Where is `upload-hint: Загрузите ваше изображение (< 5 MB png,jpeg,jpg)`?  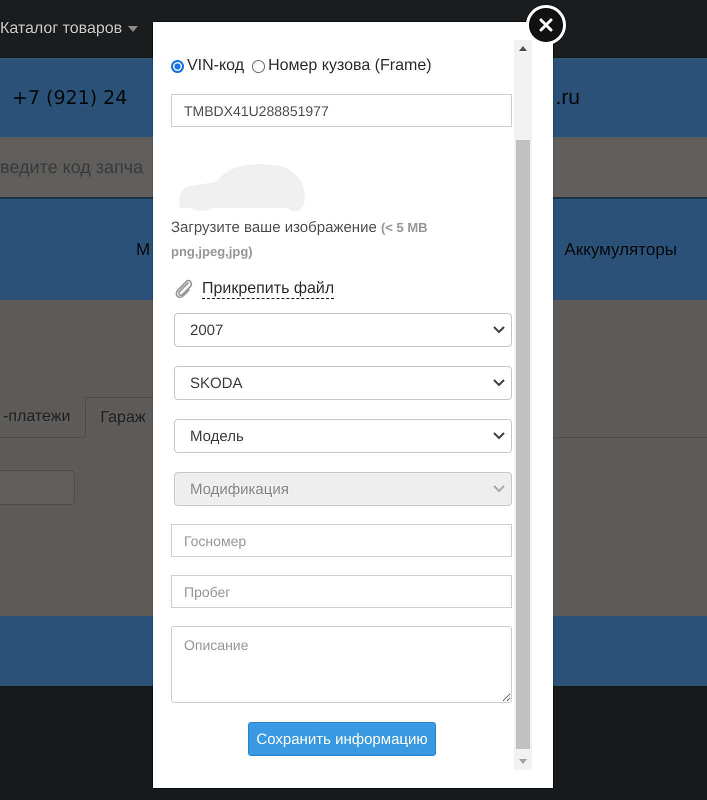 upload-hint: Загрузите ваше изображение (< 5 MB png,jpeg,jpg) is located at coordinates (300, 239).